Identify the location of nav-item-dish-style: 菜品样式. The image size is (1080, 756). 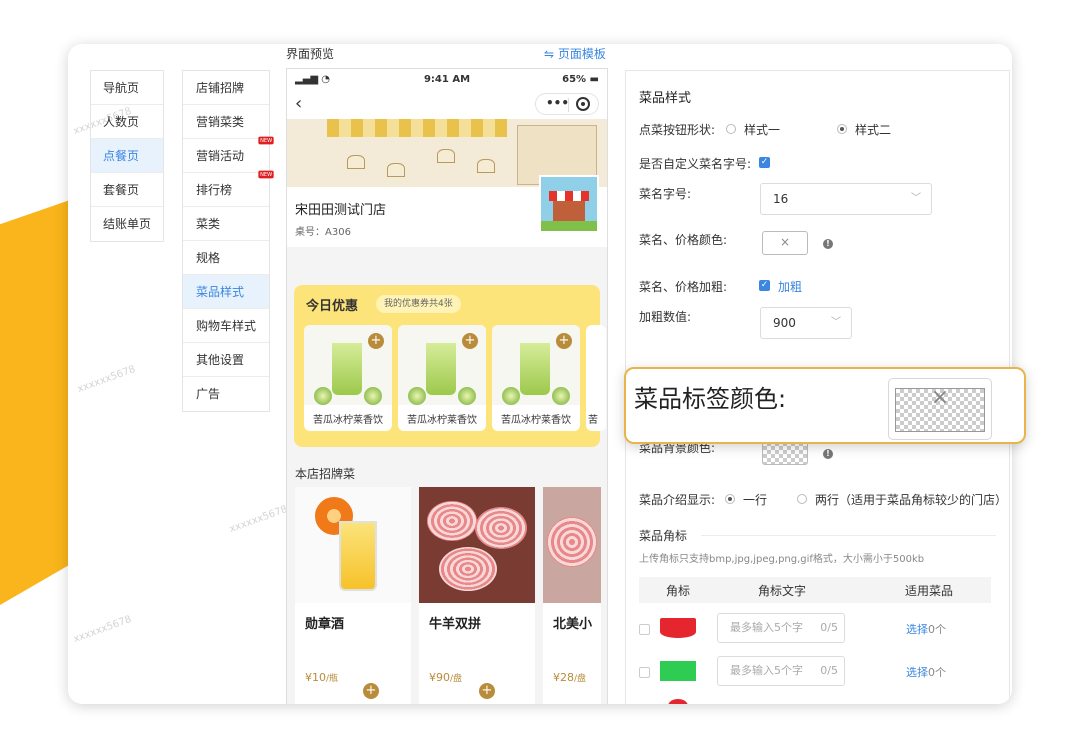
(226, 292).